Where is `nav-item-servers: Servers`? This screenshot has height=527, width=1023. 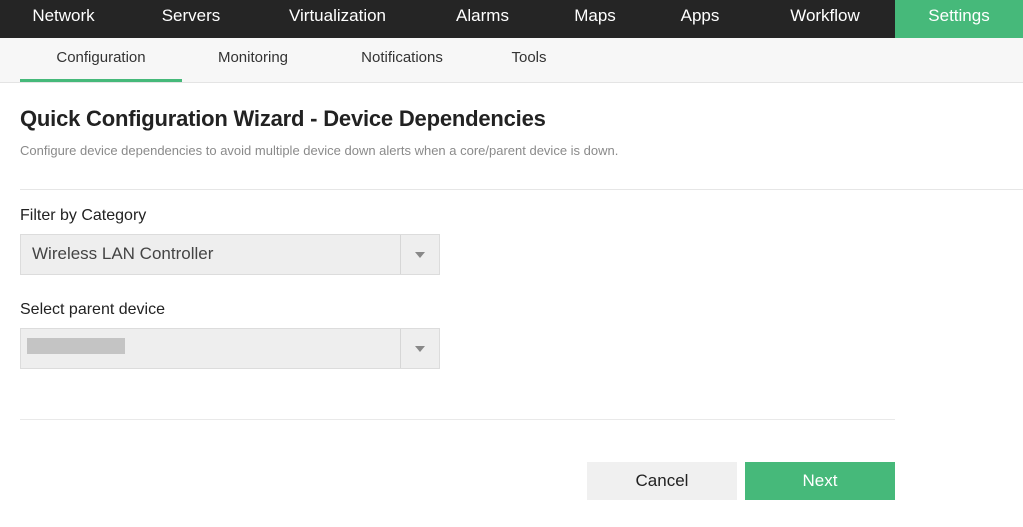
nav-item-servers: Servers is located at coordinates (191, 19).